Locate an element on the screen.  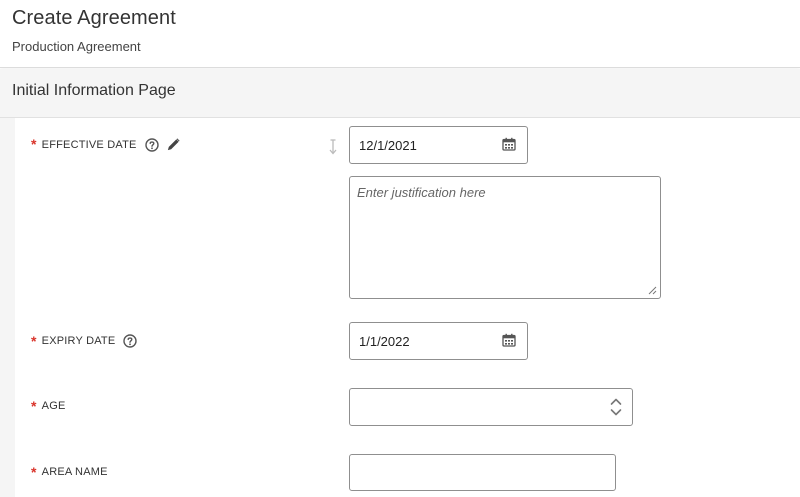
area-name-label: * AREA NAME is located at coordinates (69, 471).